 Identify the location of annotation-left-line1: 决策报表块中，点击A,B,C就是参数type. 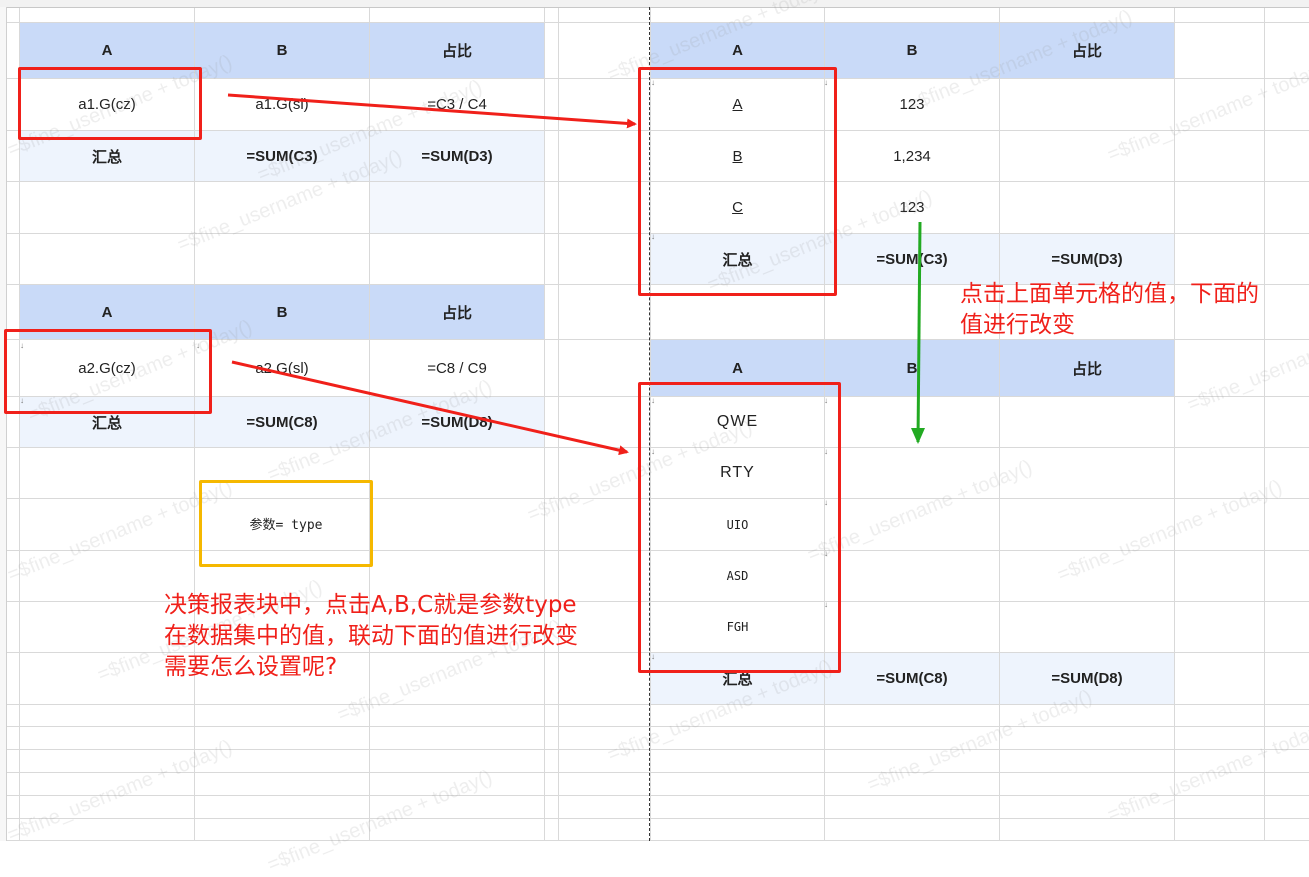
(370, 605).